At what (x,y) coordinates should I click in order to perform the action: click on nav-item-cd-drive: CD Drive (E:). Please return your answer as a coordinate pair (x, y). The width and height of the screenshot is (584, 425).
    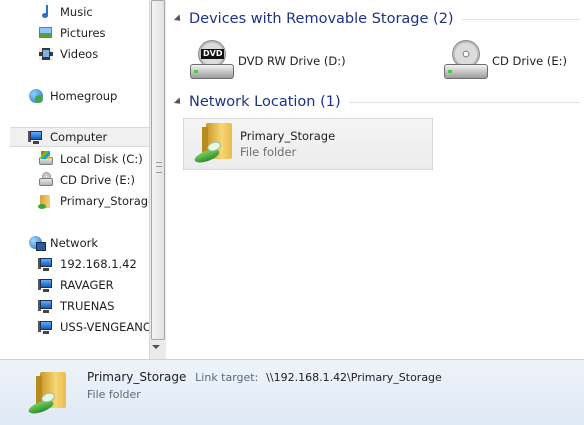
    Looking at the image, I should click on (86, 180).